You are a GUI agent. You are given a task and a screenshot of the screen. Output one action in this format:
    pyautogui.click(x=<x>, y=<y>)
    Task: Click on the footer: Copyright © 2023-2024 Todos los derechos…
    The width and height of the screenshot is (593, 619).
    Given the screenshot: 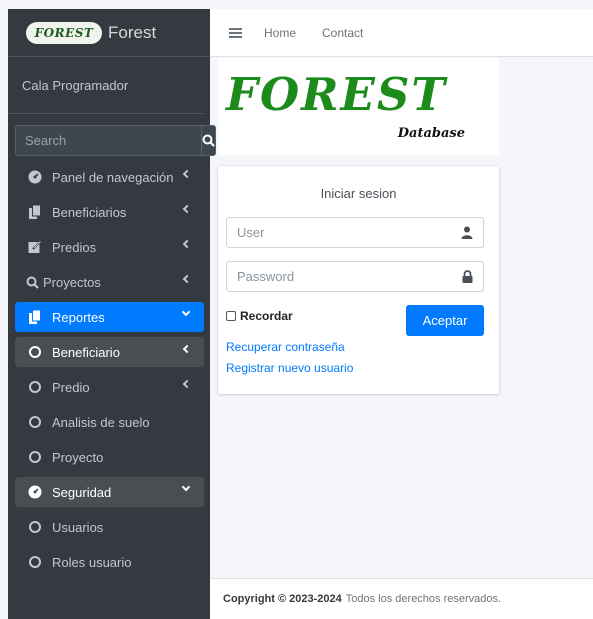 What is the action you would take?
    pyautogui.click(x=401, y=598)
    